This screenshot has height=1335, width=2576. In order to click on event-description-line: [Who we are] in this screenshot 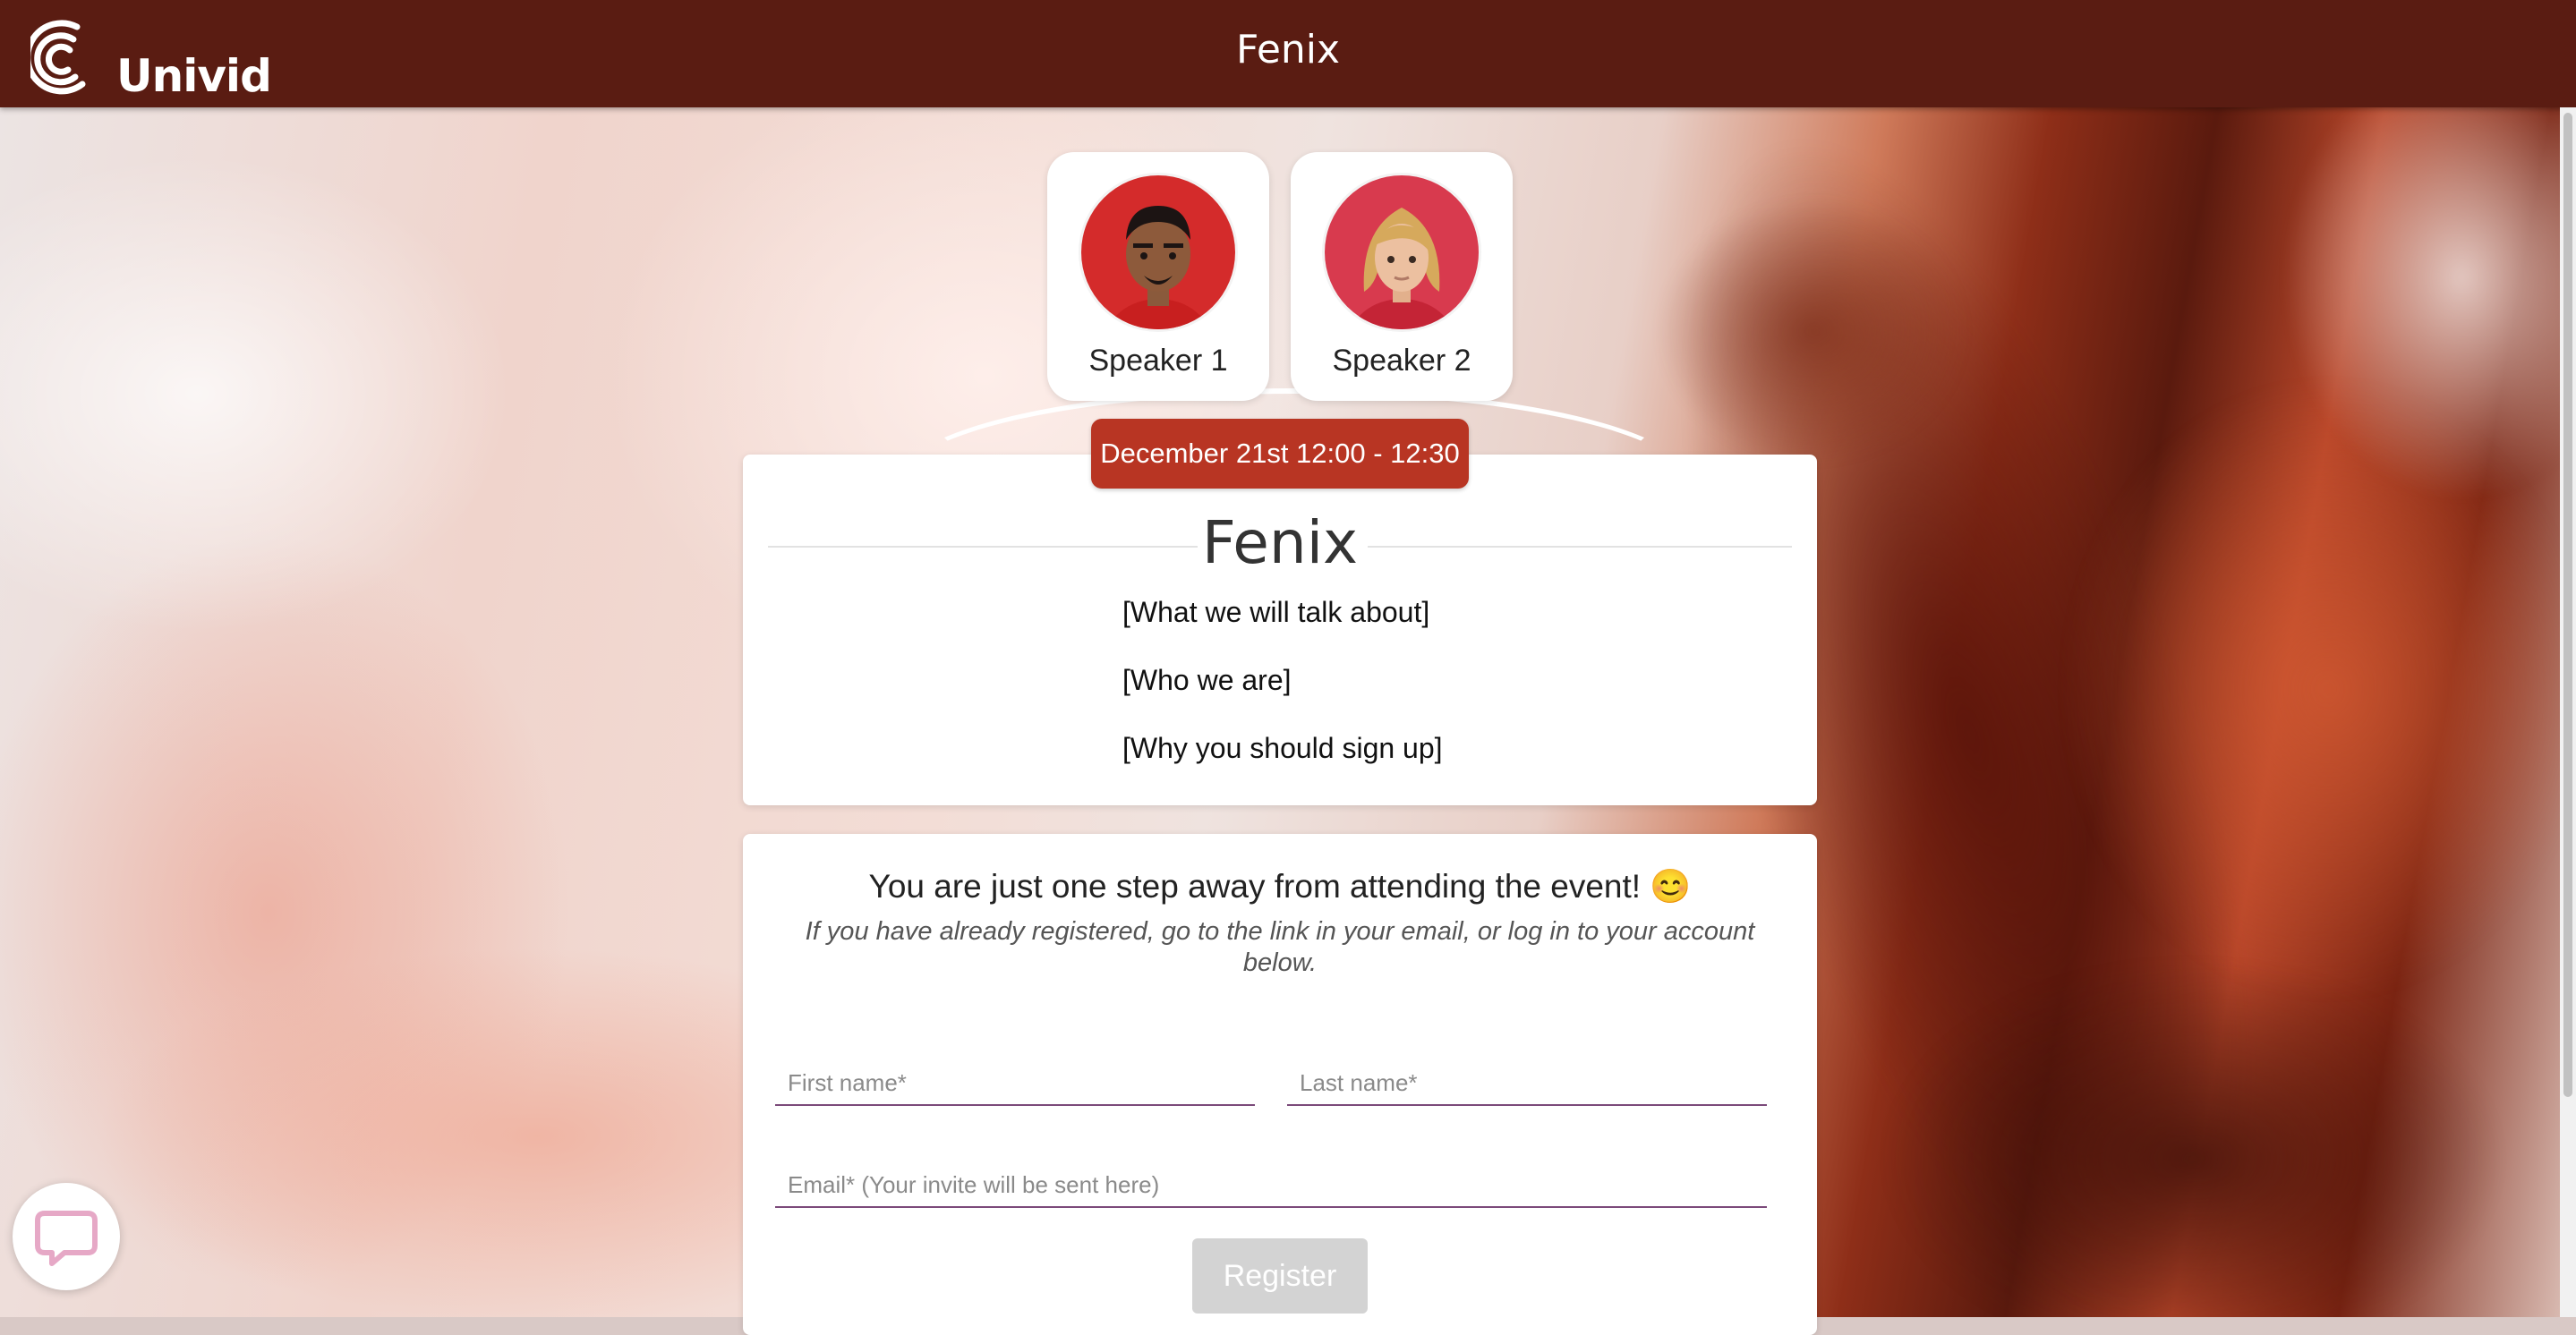, I will do `click(1207, 680)`.